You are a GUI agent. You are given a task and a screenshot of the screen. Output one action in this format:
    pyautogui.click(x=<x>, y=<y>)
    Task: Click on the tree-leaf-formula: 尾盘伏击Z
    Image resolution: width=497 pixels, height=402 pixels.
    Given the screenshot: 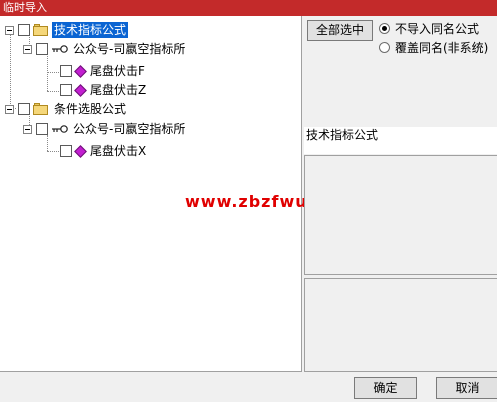 What is the action you would take?
    pyautogui.click(x=104, y=90)
    